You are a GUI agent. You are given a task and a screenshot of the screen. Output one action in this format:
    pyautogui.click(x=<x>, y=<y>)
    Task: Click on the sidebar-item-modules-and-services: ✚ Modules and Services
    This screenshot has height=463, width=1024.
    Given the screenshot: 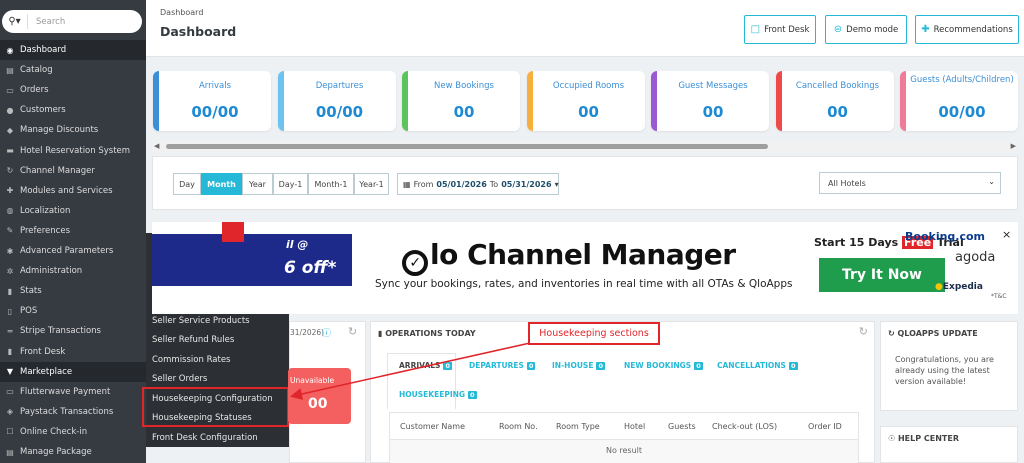 What is the action you would take?
    pyautogui.click(x=73, y=191)
    